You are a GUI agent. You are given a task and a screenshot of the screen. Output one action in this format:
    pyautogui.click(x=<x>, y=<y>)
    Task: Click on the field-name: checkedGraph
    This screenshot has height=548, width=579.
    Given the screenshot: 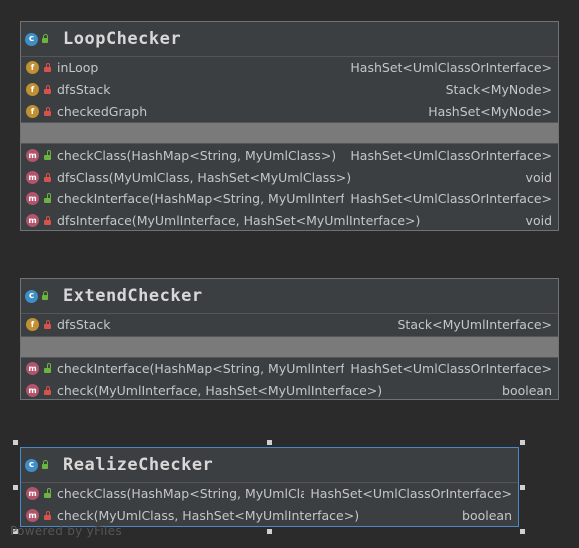 What is the action you would take?
    pyautogui.click(x=102, y=111)
    